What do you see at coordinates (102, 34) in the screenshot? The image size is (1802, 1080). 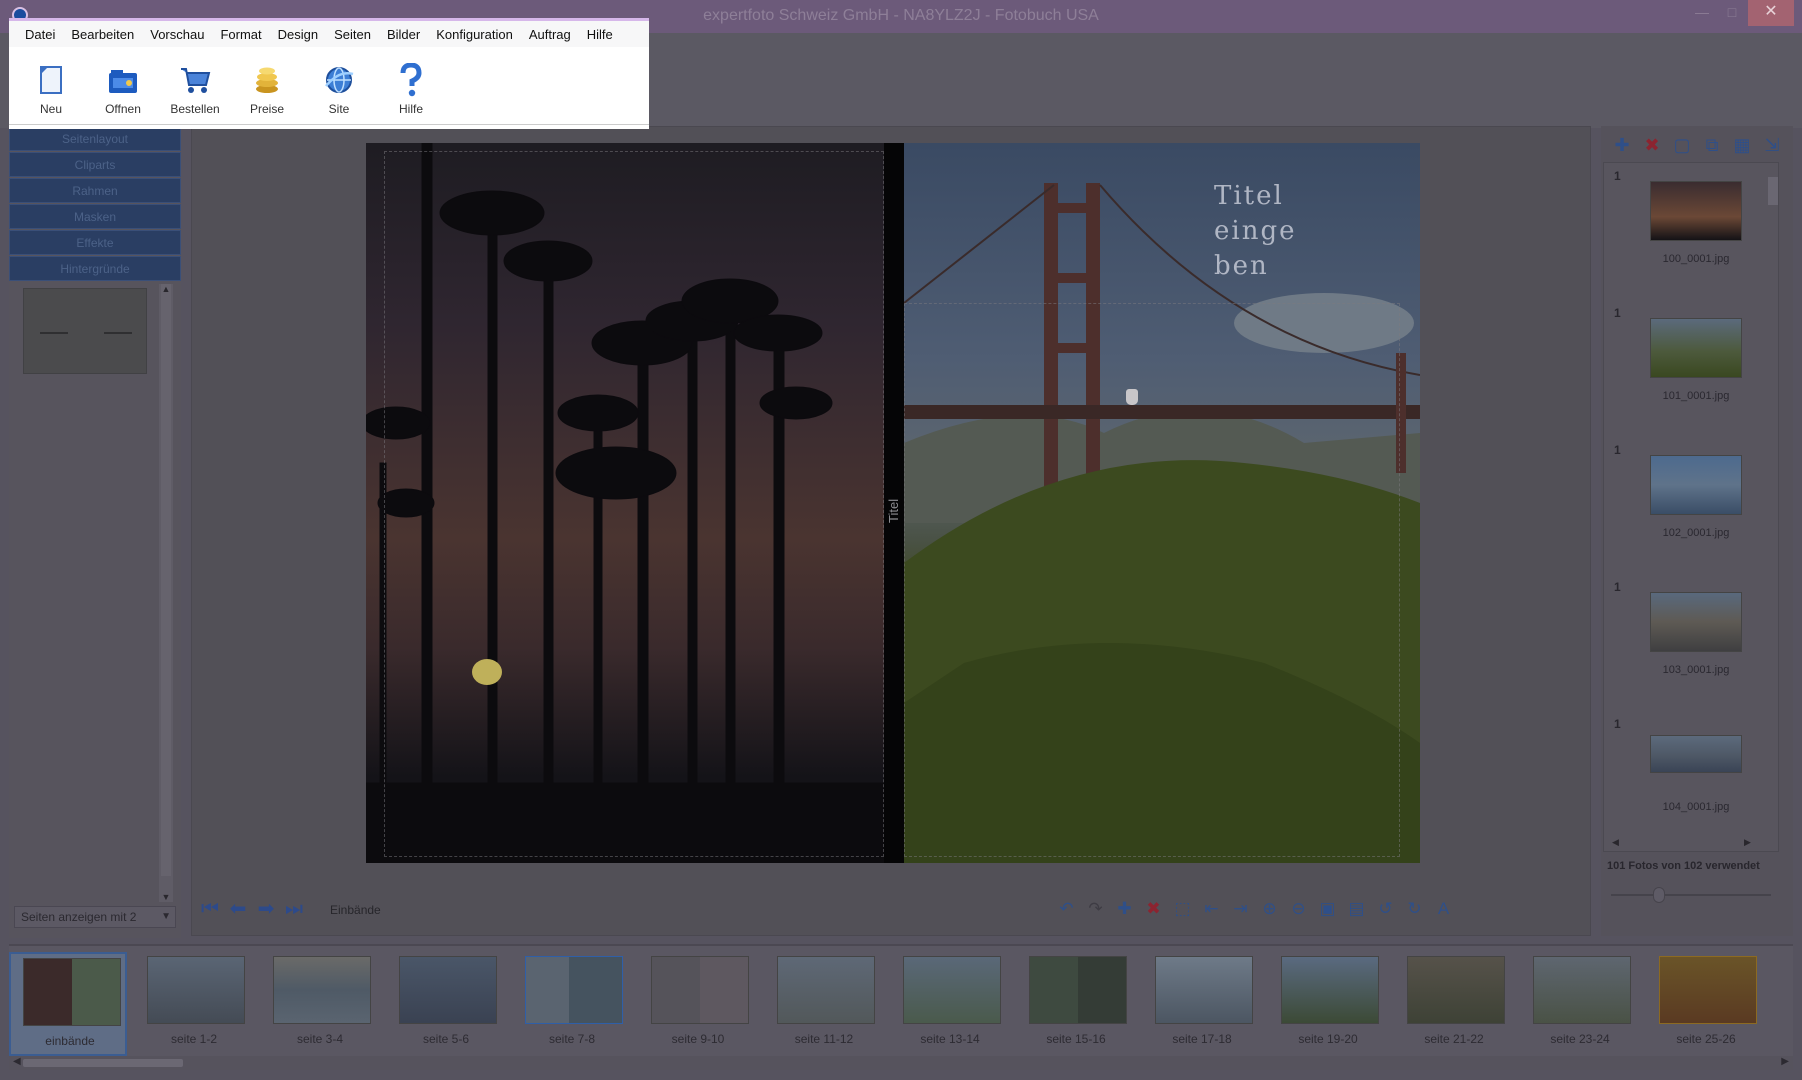 I see `menu-bearbeiten: Bearbeiten` at bounding box center [102, 34].